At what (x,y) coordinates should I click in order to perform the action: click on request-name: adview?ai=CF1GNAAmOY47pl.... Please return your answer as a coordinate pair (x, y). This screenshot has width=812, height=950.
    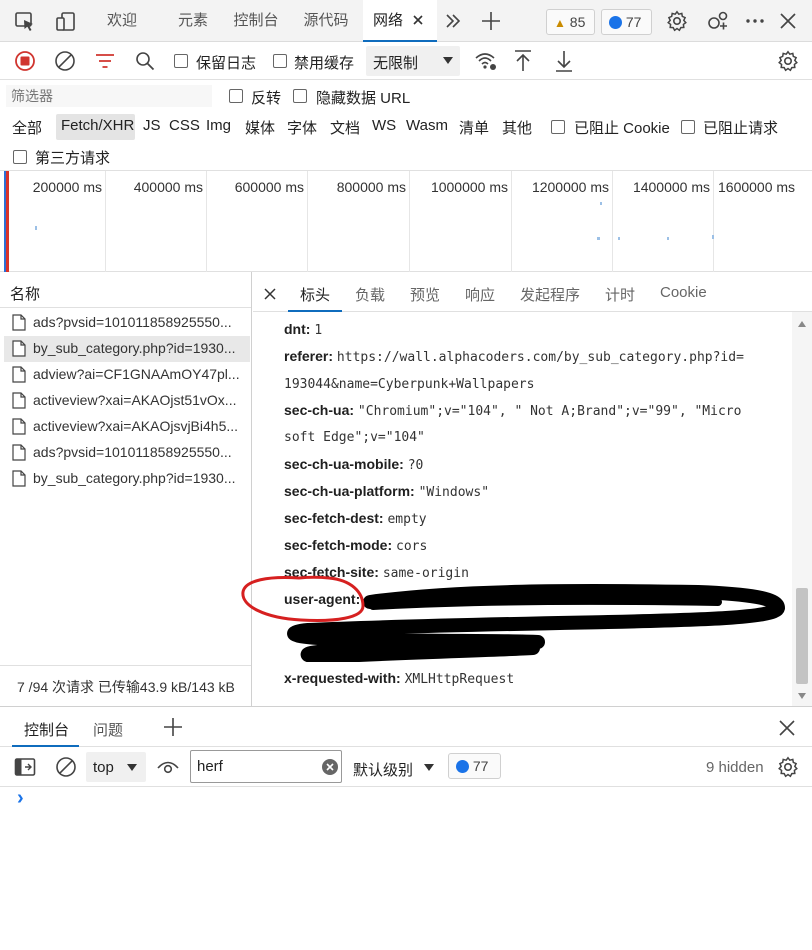
    Looking at the image, I should click on (136, 374).